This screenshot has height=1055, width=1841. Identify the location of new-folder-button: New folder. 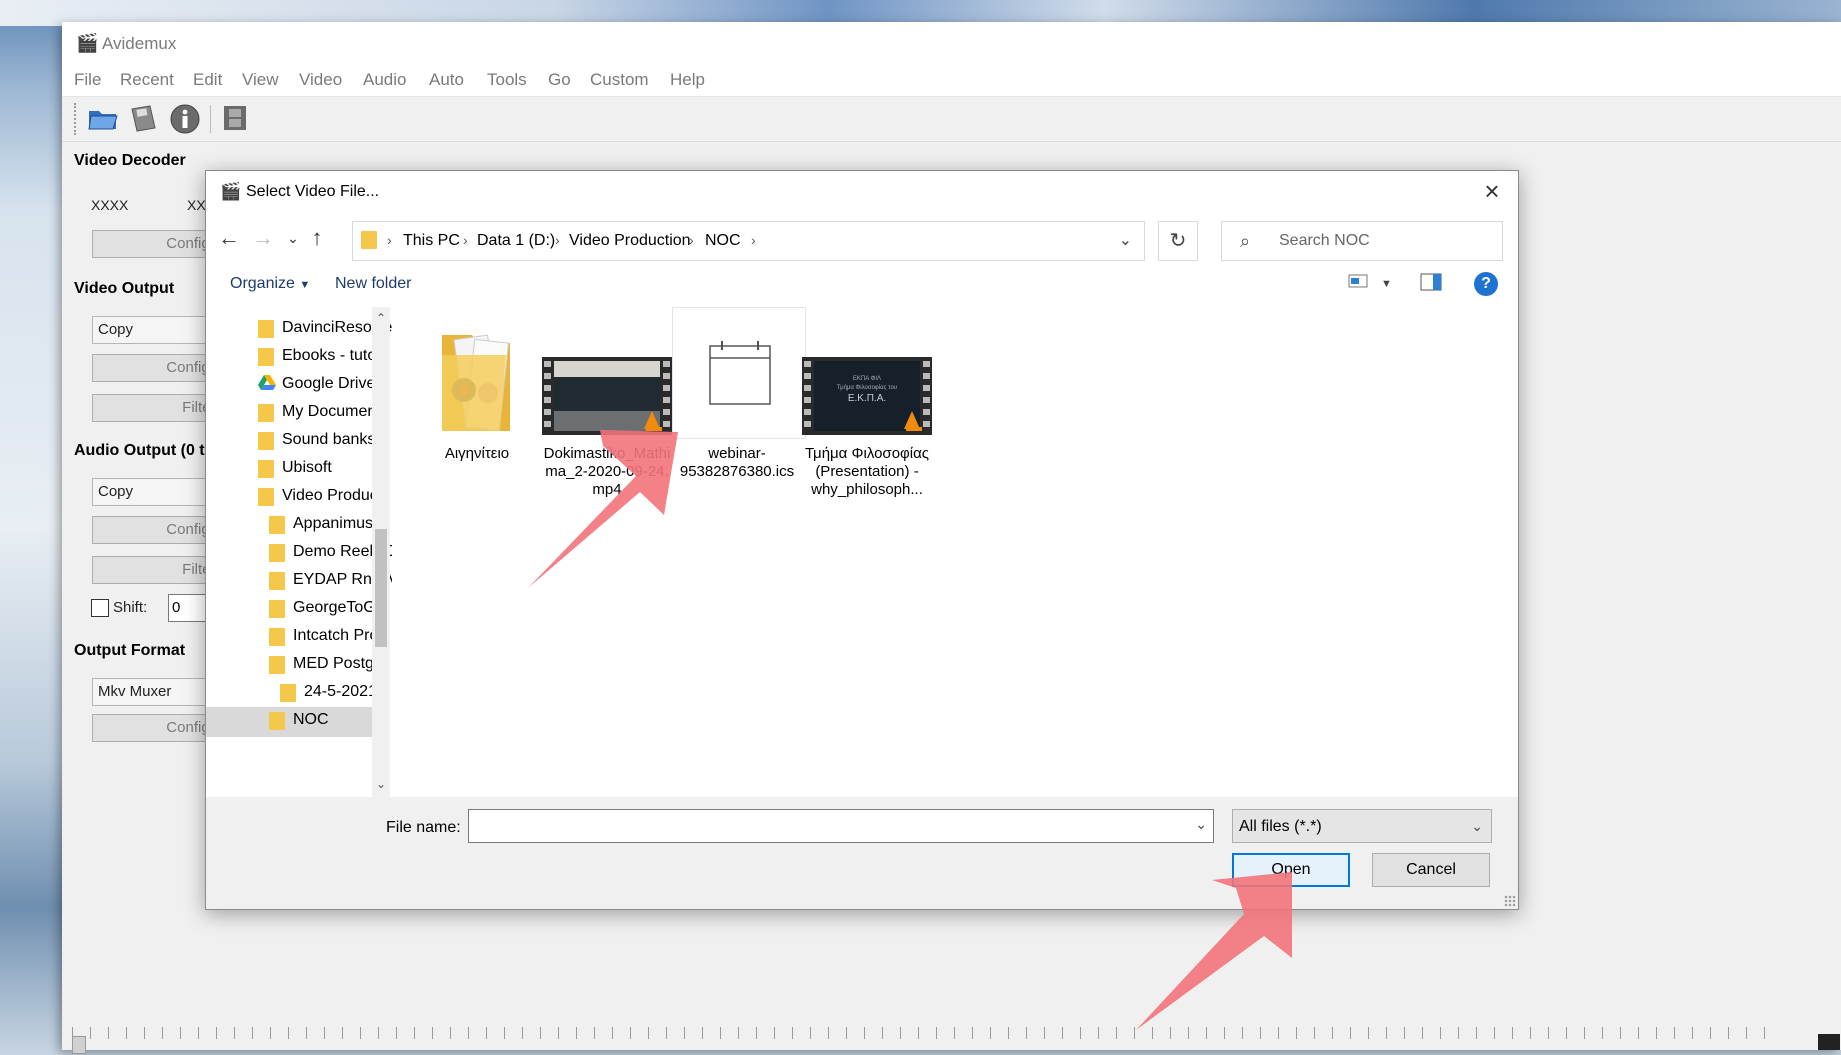
(373, 284).